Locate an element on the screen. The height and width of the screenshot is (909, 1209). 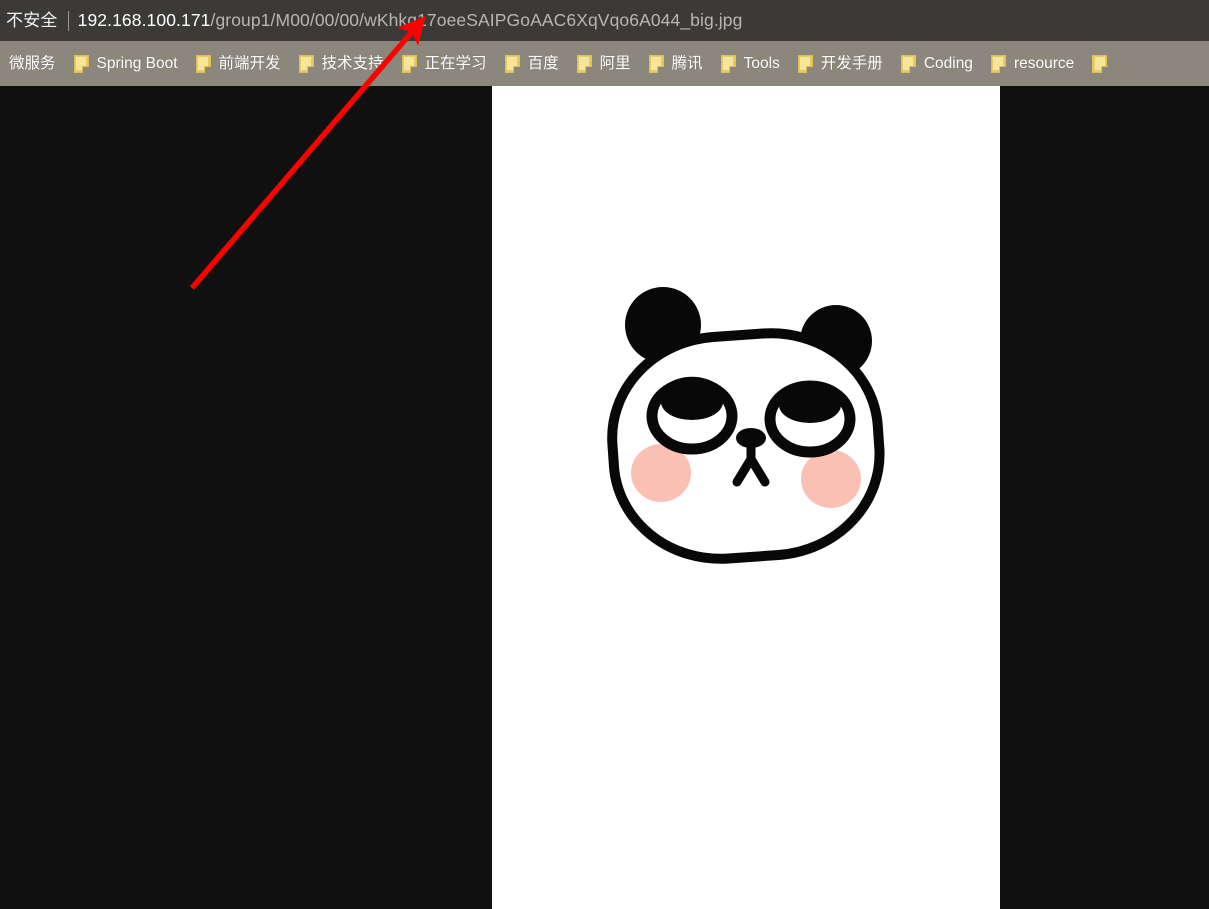
url-host: 192.168.100.171 is located at coordinates (144, 20).